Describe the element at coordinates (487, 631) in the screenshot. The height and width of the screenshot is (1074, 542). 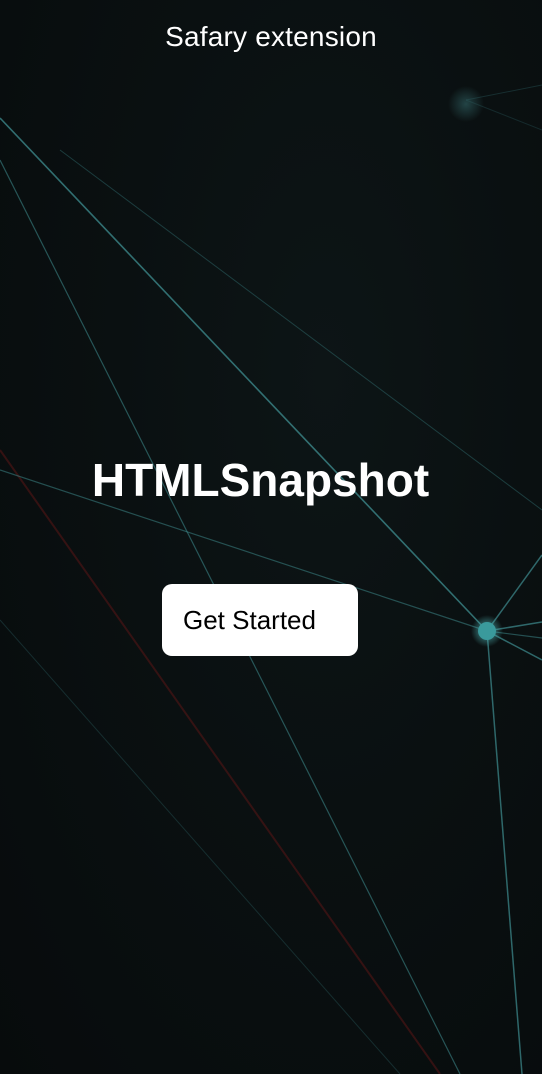
I see `network-node` at that location.